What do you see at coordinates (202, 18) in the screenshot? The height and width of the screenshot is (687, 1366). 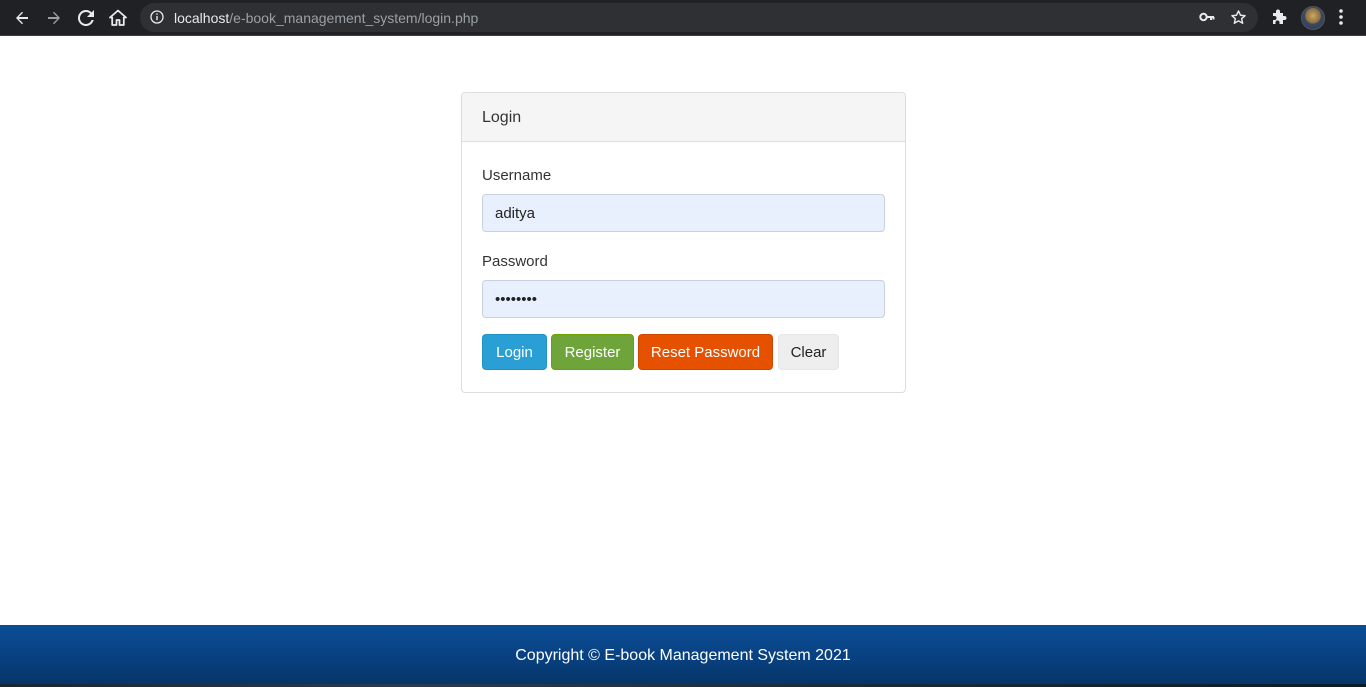 I see `url-host: localhost` at bounding box center [202, 18].